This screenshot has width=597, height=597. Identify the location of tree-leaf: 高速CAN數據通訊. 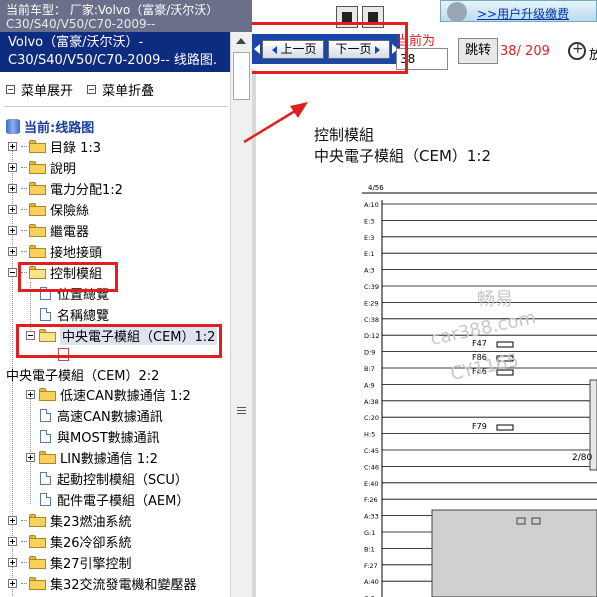
(101, 415).